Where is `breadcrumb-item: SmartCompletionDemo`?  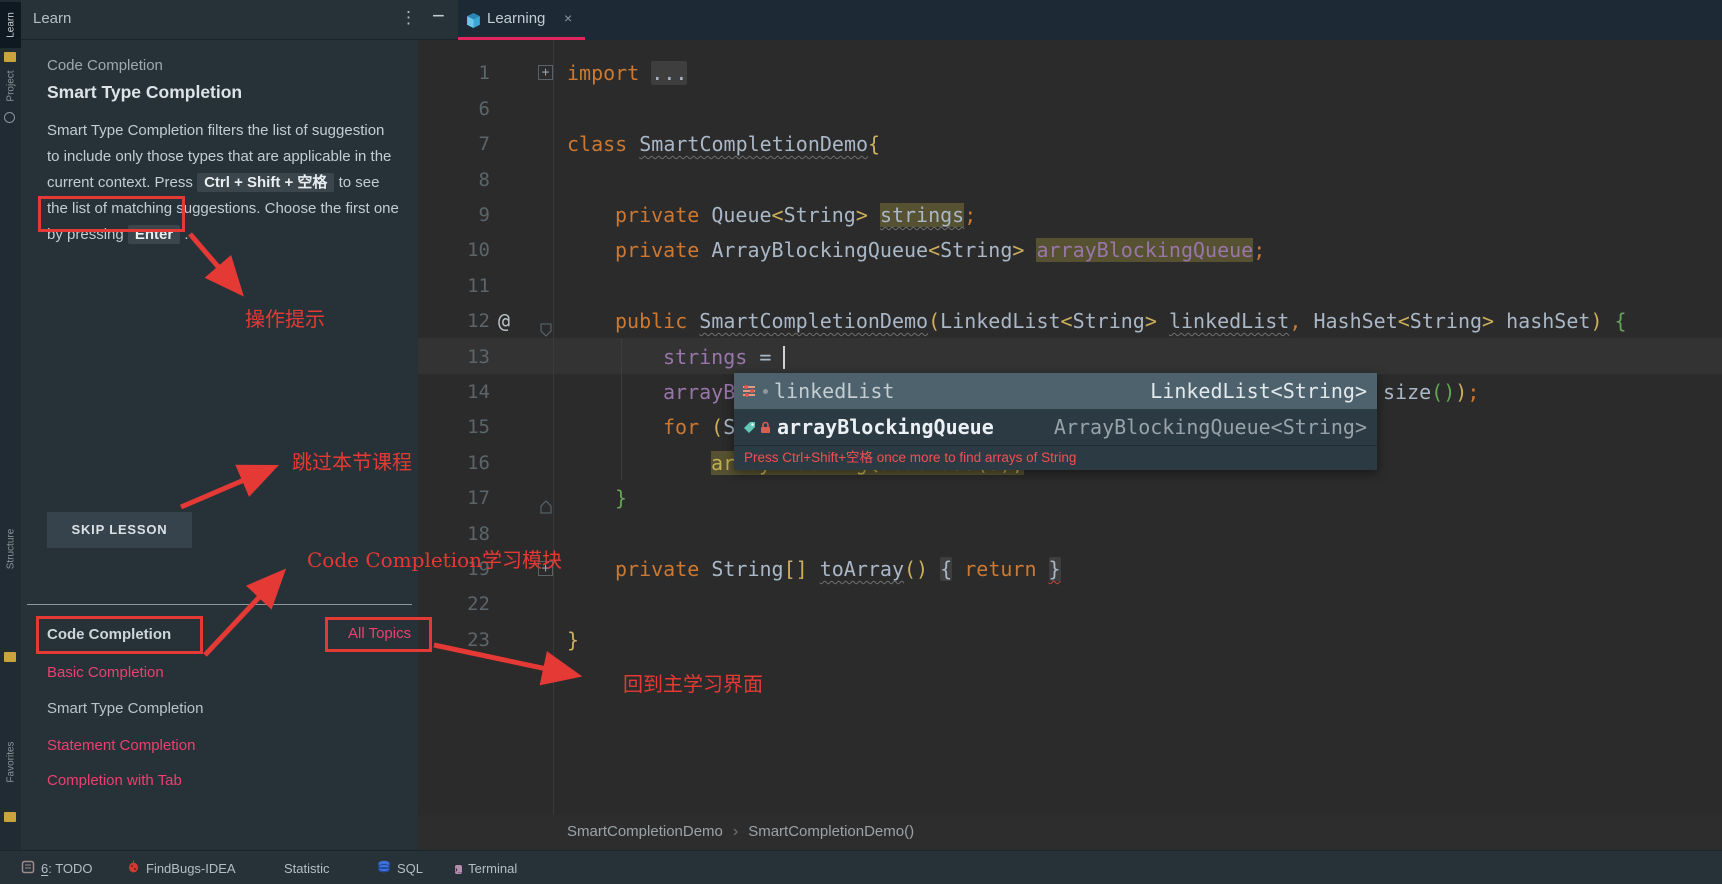
breadcrumb-item: SmartCompletionDemo is located at coordinates (645, 831).